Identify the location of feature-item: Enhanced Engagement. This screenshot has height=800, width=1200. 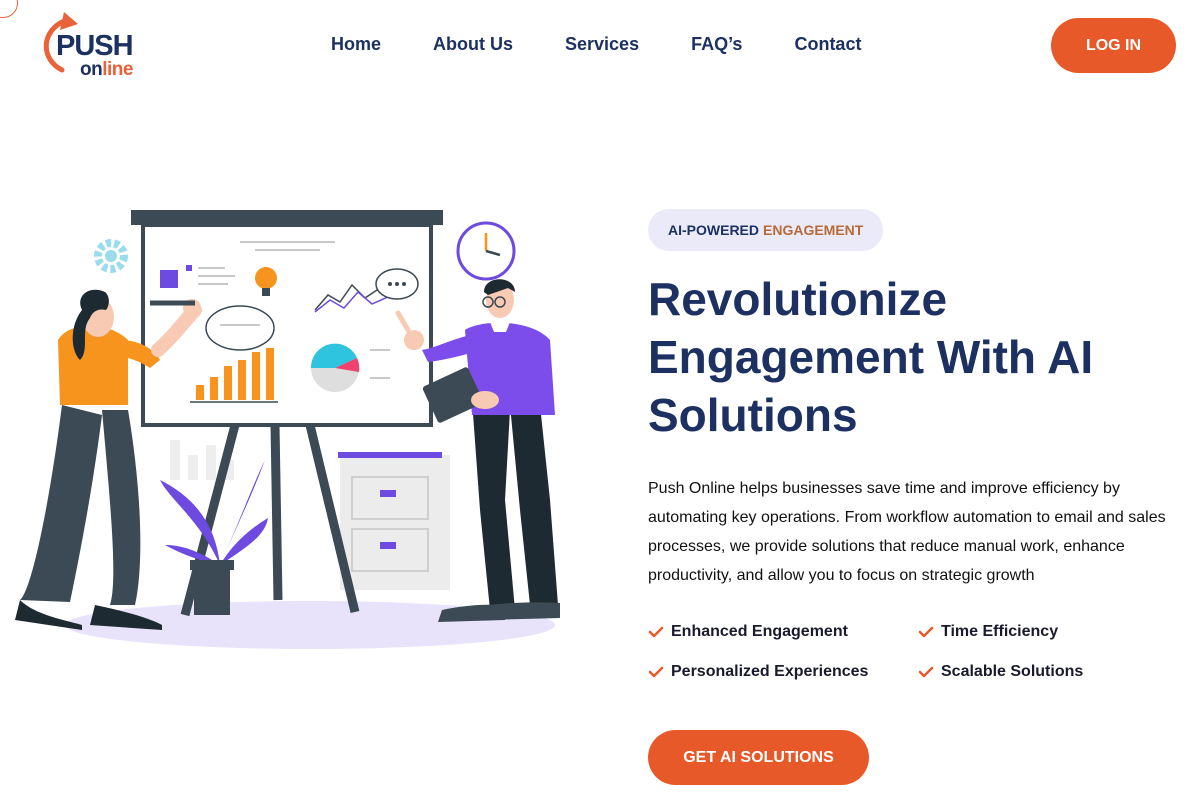
(783, 632).